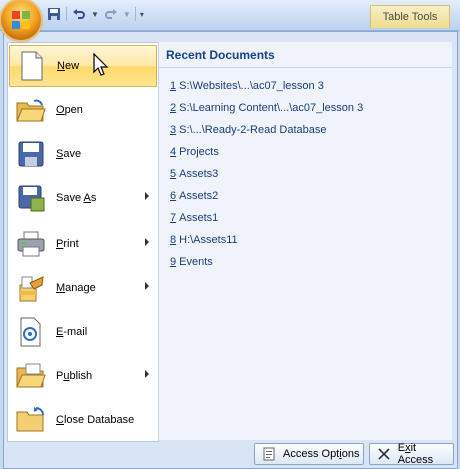 This screenshot has height=469, width=460. I want to click on manage-icon, so click(31, 288).